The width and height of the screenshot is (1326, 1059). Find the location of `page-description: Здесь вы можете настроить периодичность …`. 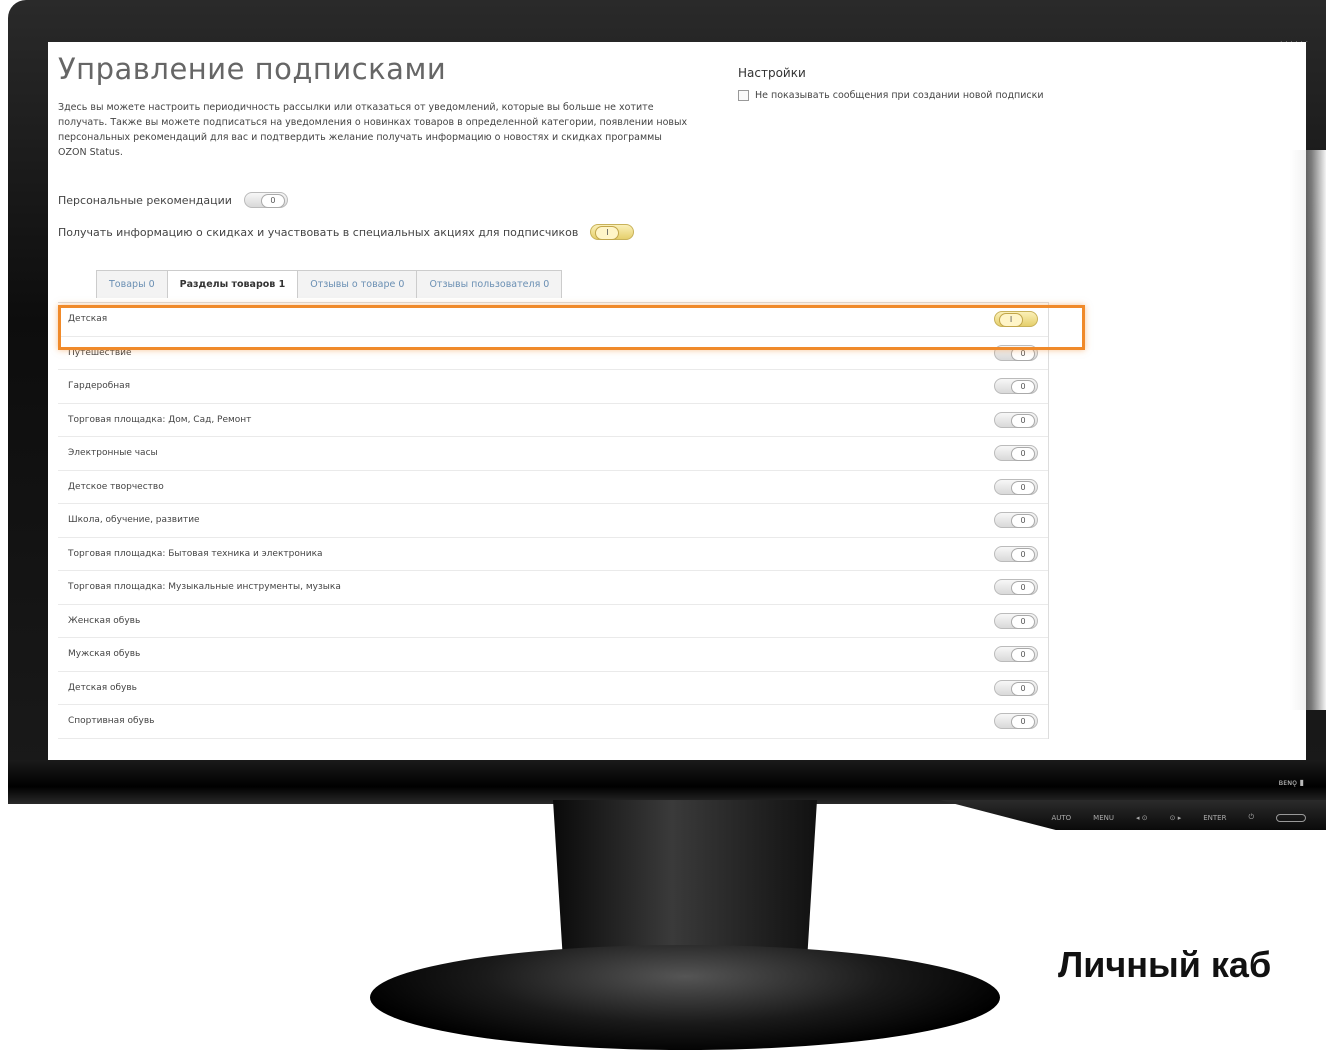

page-description: Здесь вы можете настроить периодичность … is located at coordinates (373, 130).